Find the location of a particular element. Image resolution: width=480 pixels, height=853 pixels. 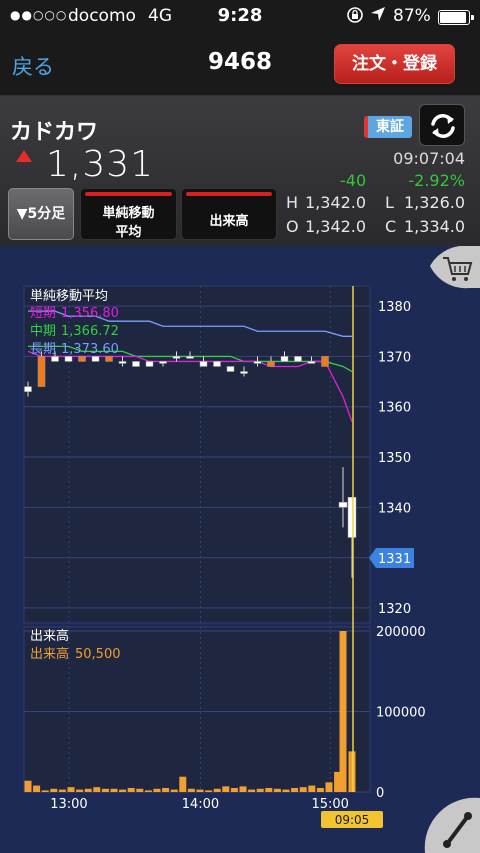

volume-tick-label: 0 is located at coordinates (380, 793).